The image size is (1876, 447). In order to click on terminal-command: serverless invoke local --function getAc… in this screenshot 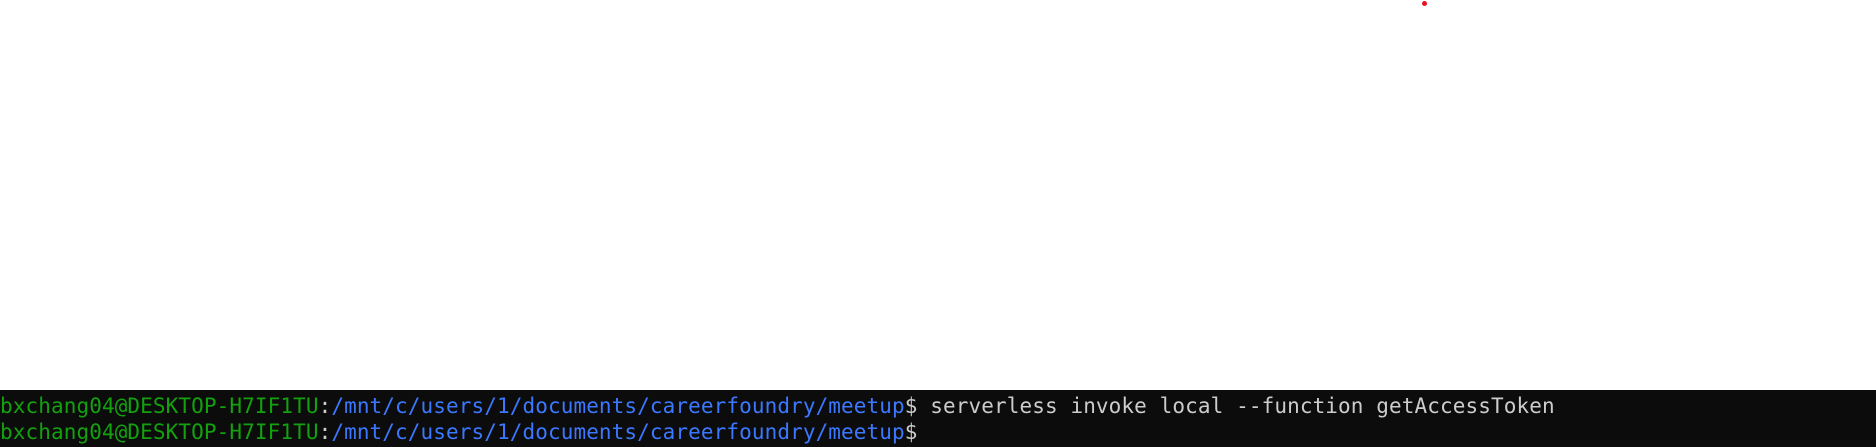, I will do `click(1236, 406)`.